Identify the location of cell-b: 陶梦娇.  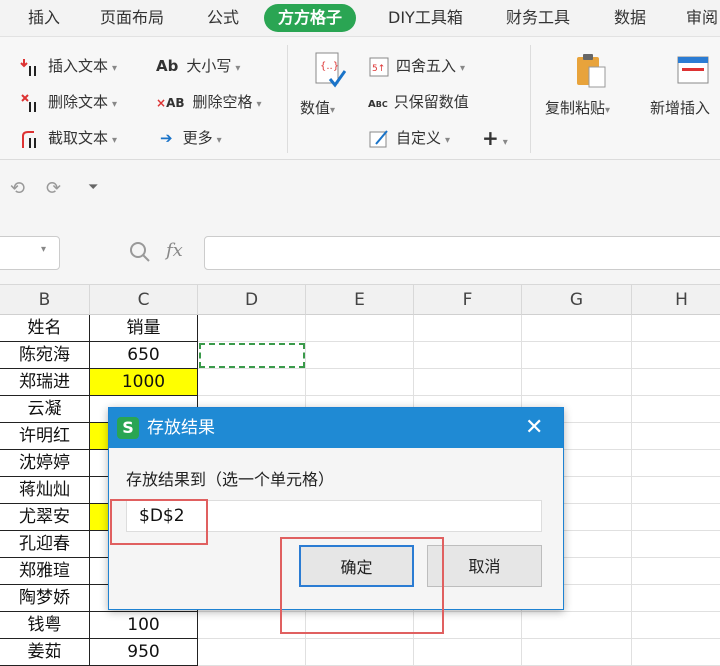
(45, 598).